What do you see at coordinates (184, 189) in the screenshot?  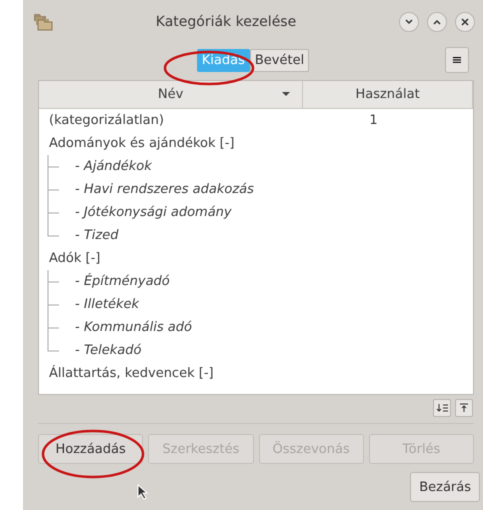 I see `subcategory-name: - Havi rendszeres adakozás` at bounding box center [184, 189].